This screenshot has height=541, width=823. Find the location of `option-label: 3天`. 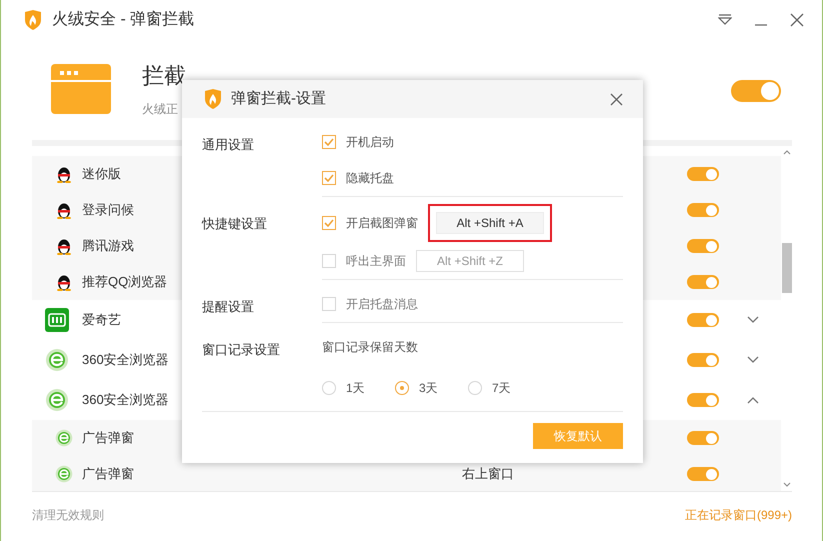

option-label: 3天 is located at coordinates (428, 388).